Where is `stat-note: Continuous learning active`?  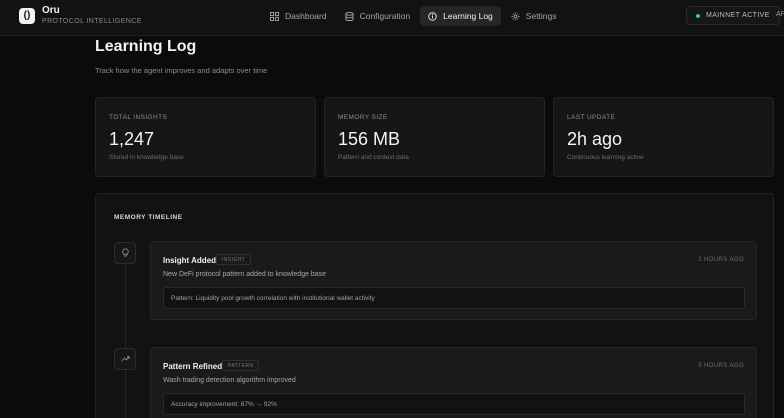 stat-note: Continuous learning active is located at coordinates (605, 157).